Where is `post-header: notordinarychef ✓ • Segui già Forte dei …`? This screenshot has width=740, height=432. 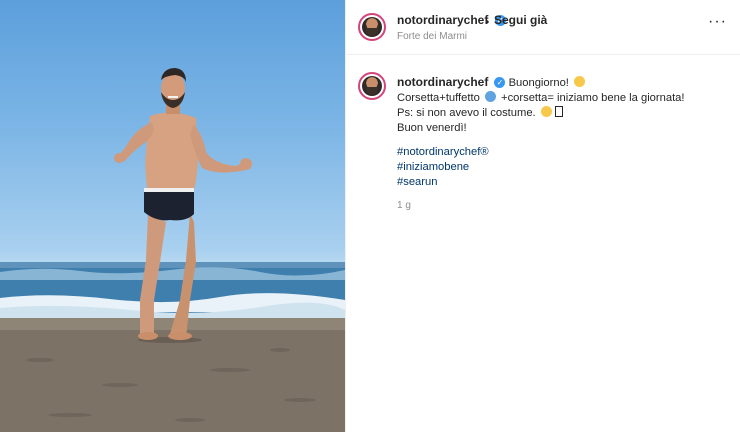 post-header: notordinarychef ✓ • Segui già Forte dei … is located at coordinates (543, 27).